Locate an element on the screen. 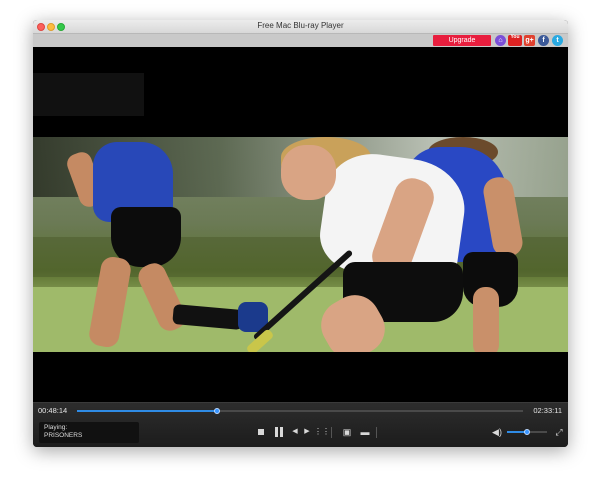 The height and width of the screenshot is (489, 600). facebook-icon: f is located at coordinates (543, 40).